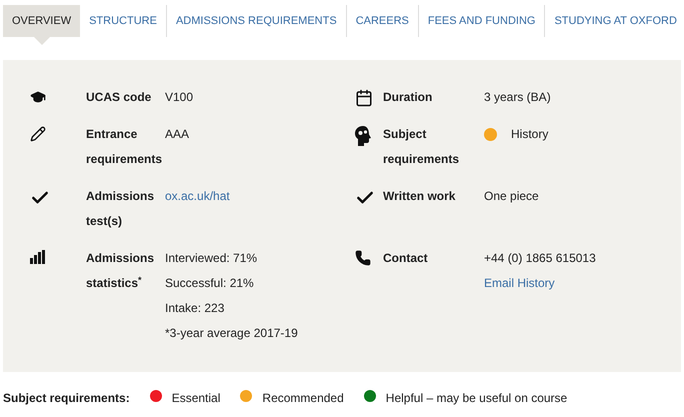 The height and width of the screenshot is (417, 684). What do you see at coordinates (481, 21) in the screenshot?
I see `nav-tab: FEES AND FUNDING` at bounding box center [481, 21].